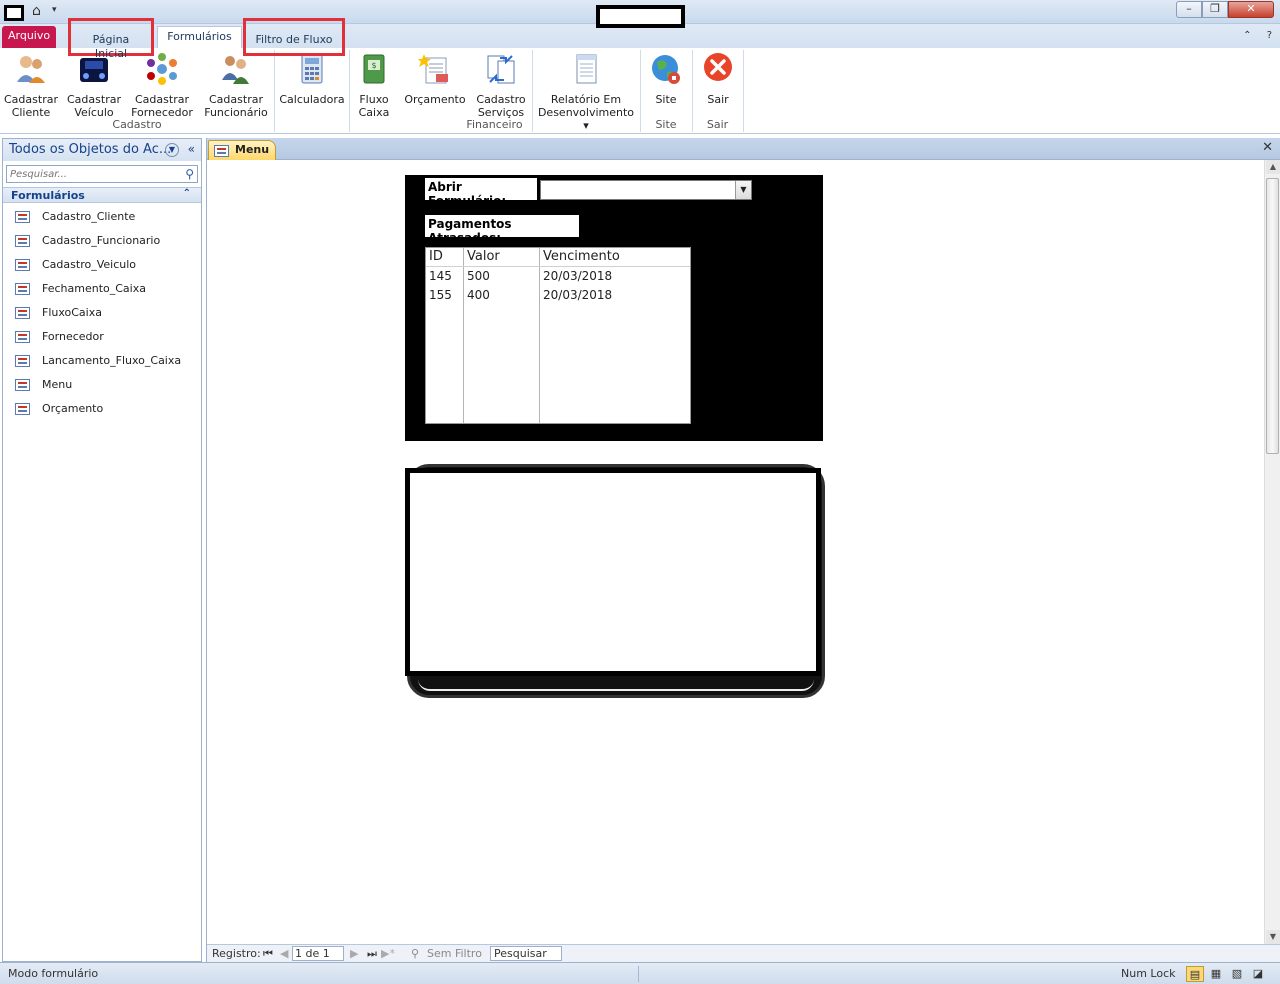  I want to click on list-item: Orçamento, so click(102, 409).